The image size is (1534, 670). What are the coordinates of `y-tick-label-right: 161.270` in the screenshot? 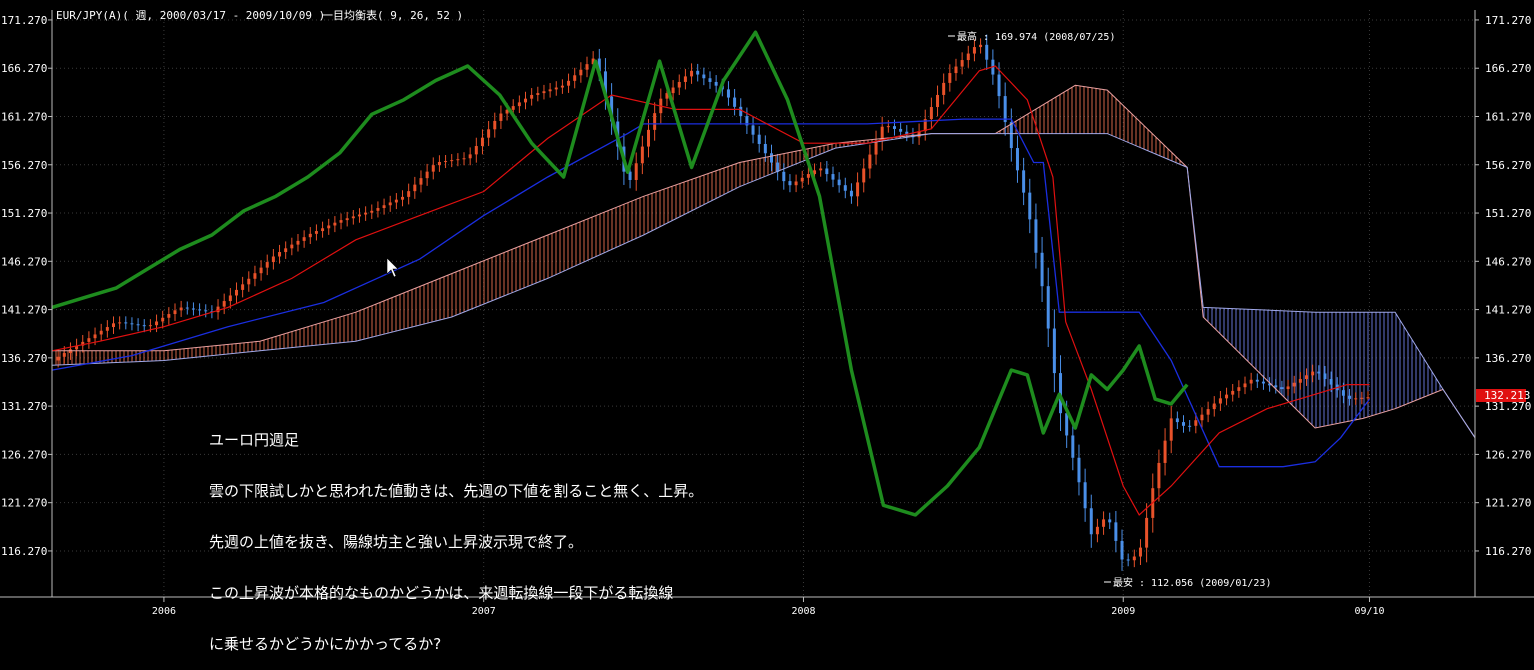 It's located at (1508, 116).